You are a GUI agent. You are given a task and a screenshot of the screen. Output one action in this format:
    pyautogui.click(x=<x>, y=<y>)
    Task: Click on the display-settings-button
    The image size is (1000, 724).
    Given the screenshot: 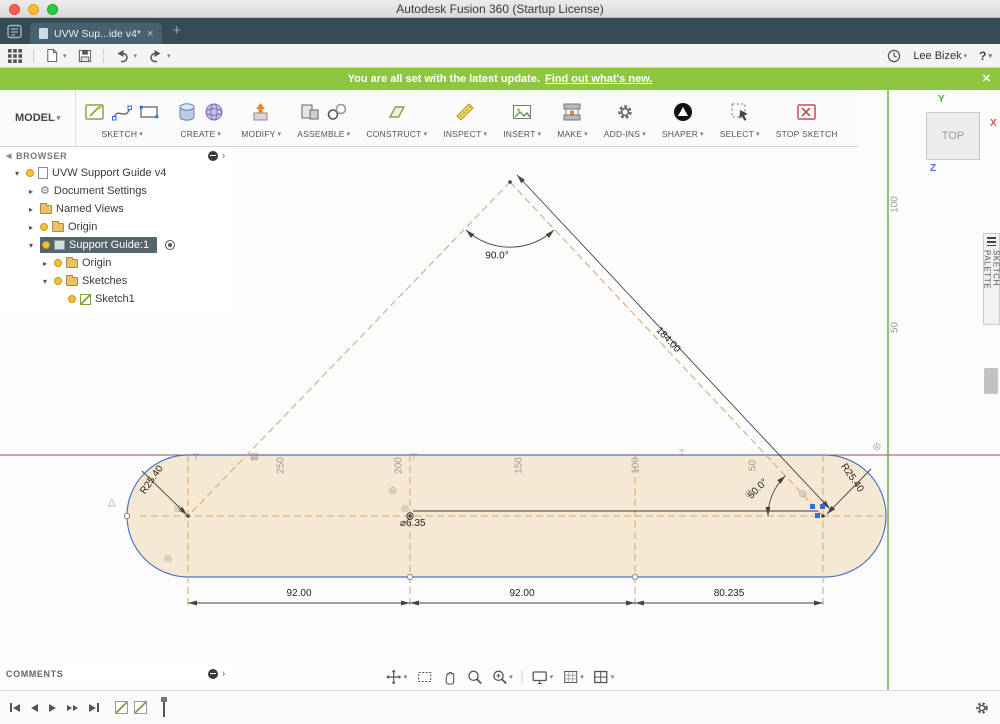 What is the action you would take?
    pyautogui.click(x=543, y=677)
    